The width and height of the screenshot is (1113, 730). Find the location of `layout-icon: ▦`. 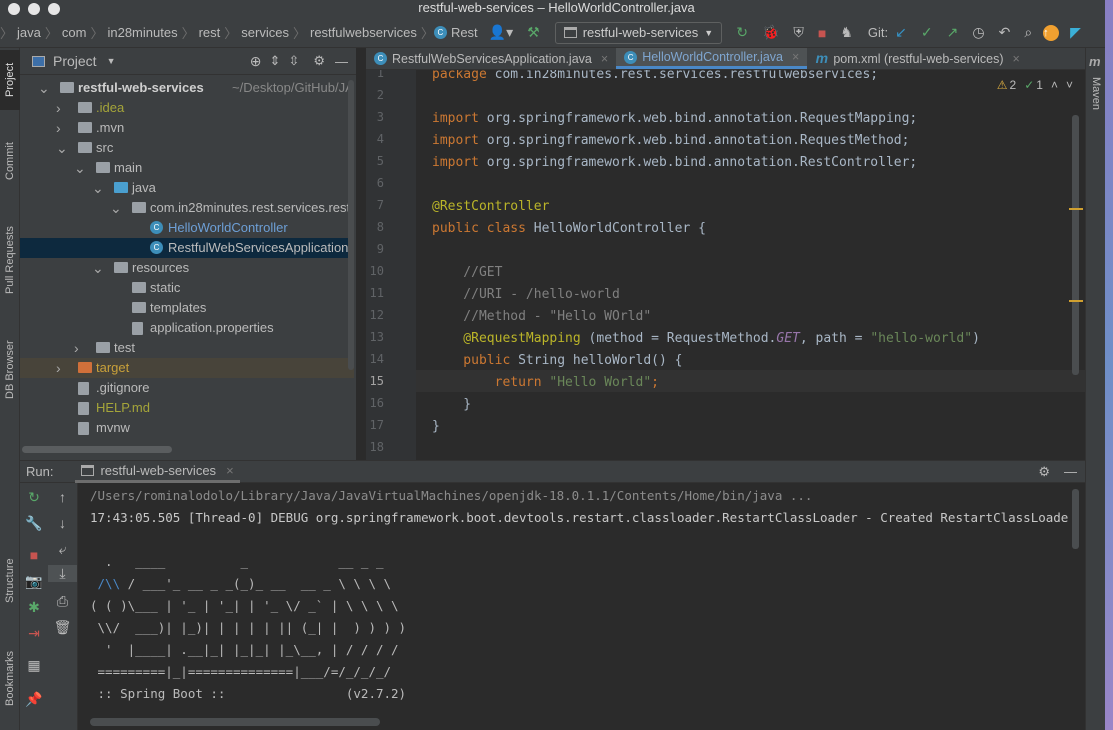

layout-icon: ▦ is located at coordinates (34, 665).